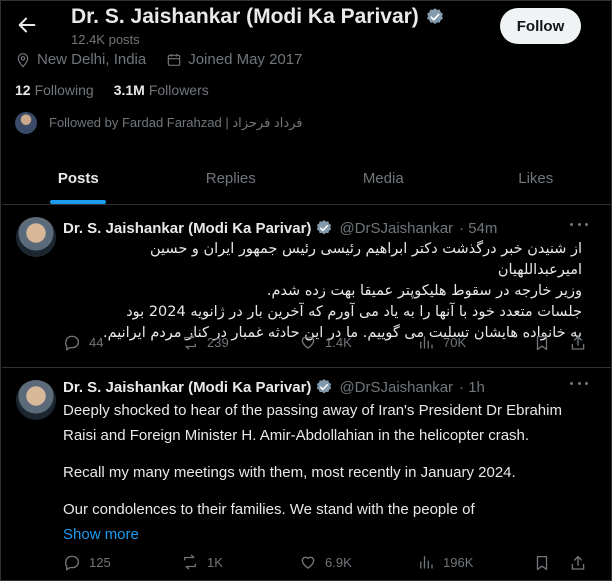 The width and height of the screenshot is (612, 581). Describe the element at coordinates (112, 90) in the screenshot. I see `follow-stats: 12 Following 3.1M Followers` at that location.